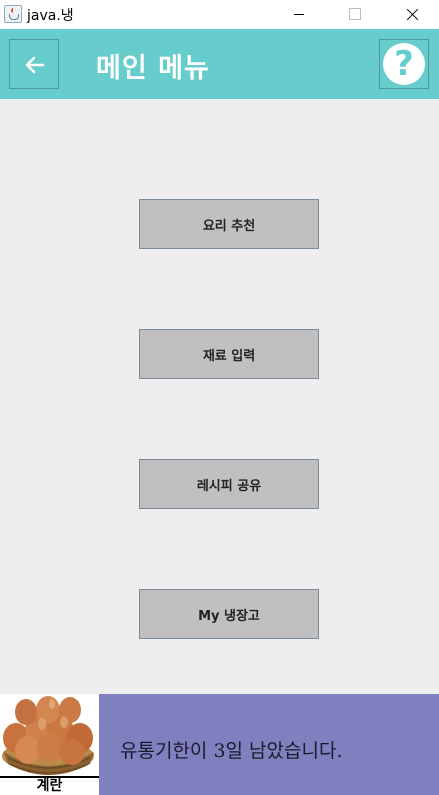 The image size is (439, 795). I want to click on help-button: ?, so click(404, 64).